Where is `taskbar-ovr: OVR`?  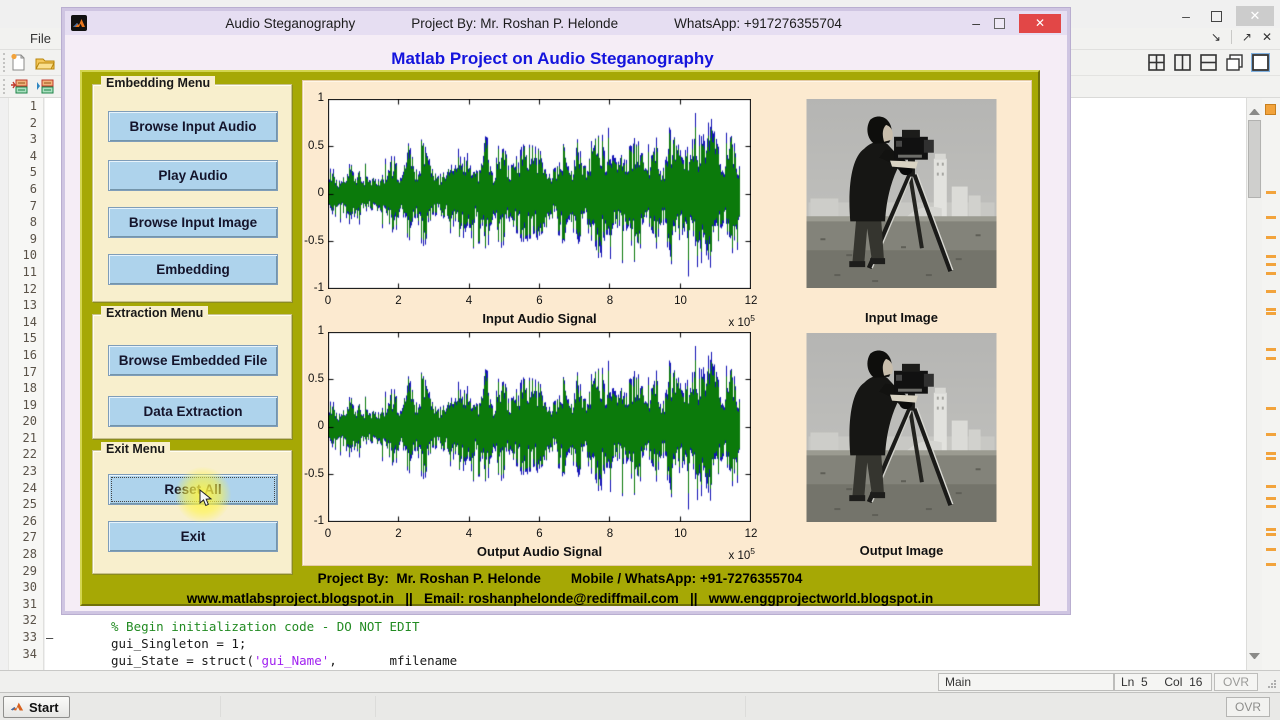
taskbar-ovr: OVR is located at coordinates (1247, 707).